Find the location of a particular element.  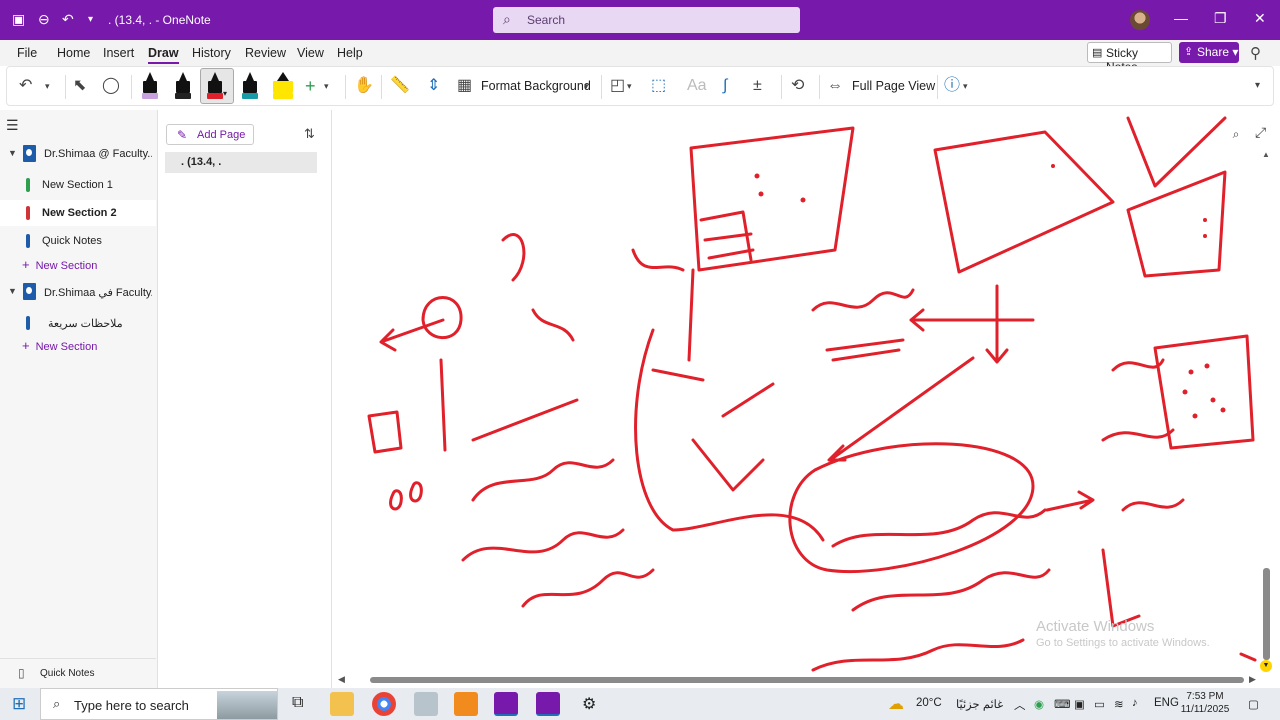

pen-teal-icon is located at coordinates (250, 86).